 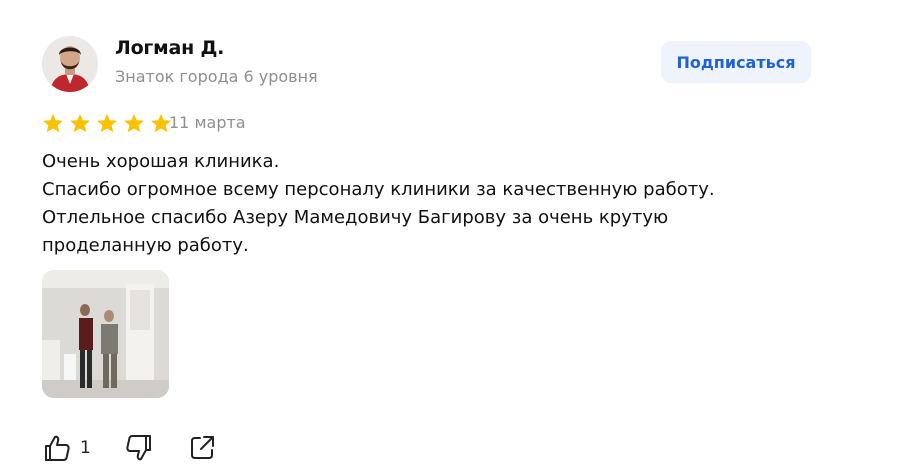 What do you see at coordinates (145, 245) in the screenshot?
I see `review-text-line: проделанную работу.` at bounding box center [145, 245].